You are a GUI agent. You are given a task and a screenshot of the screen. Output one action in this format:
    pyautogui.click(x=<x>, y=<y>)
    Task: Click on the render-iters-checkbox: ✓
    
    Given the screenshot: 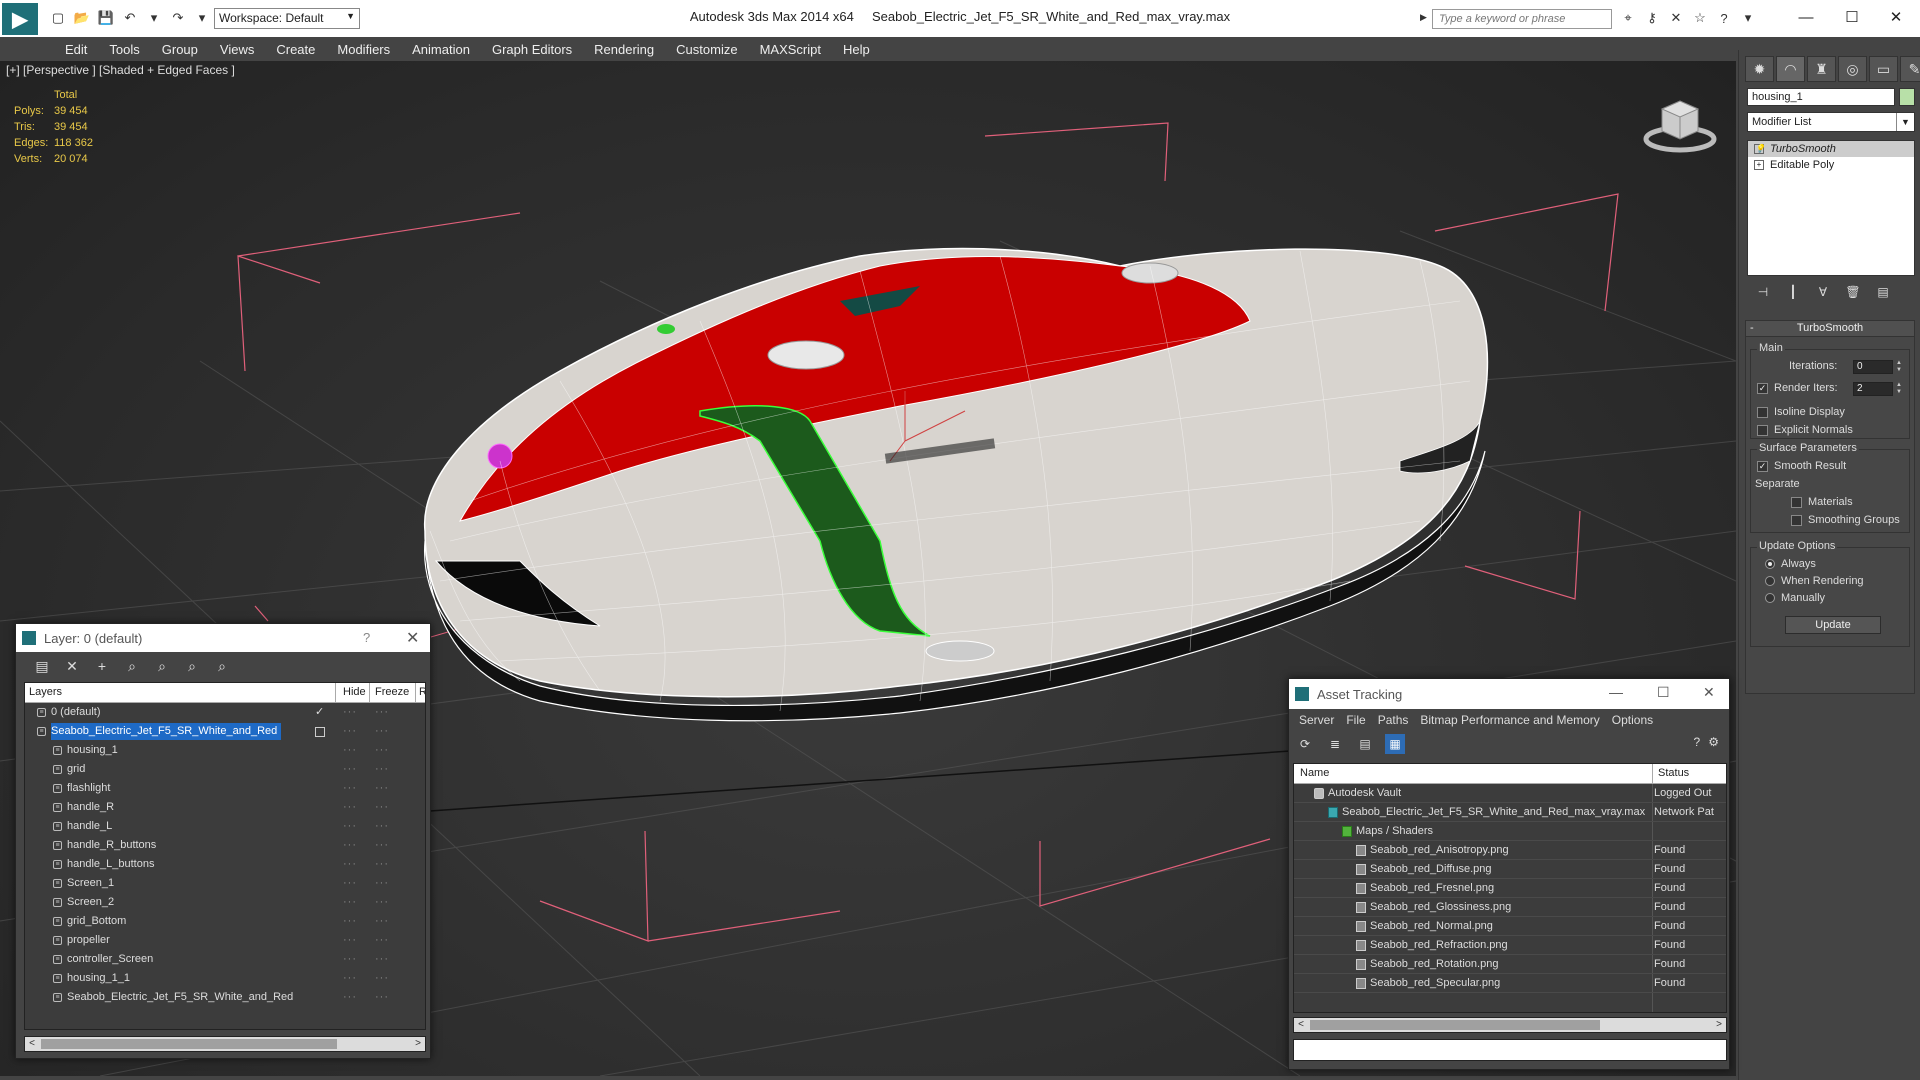 What is the action you would take?
    pyautogui.click(x=1762, y=388)
    